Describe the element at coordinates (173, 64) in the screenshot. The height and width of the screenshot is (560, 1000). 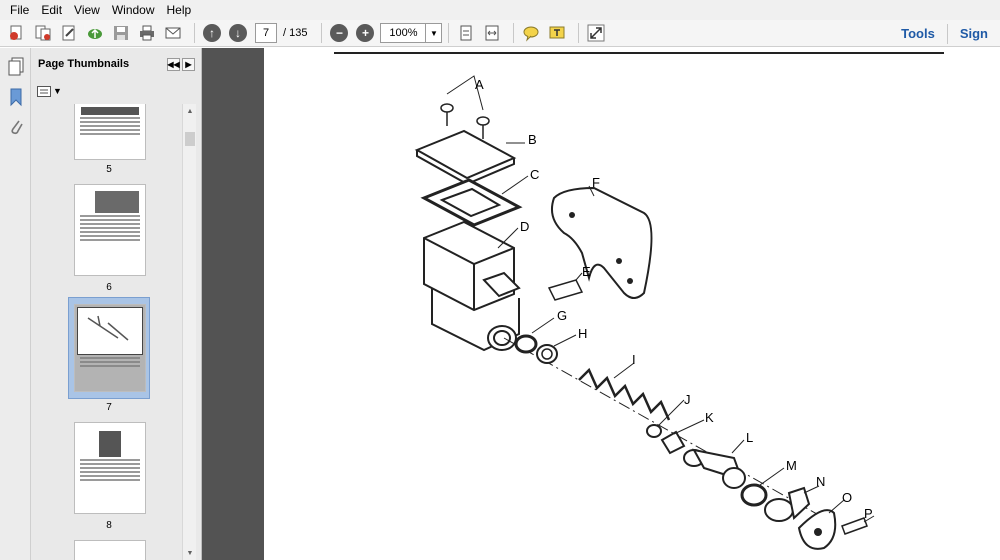
I see `collapse-panel-icon: ◀◀` at that location.